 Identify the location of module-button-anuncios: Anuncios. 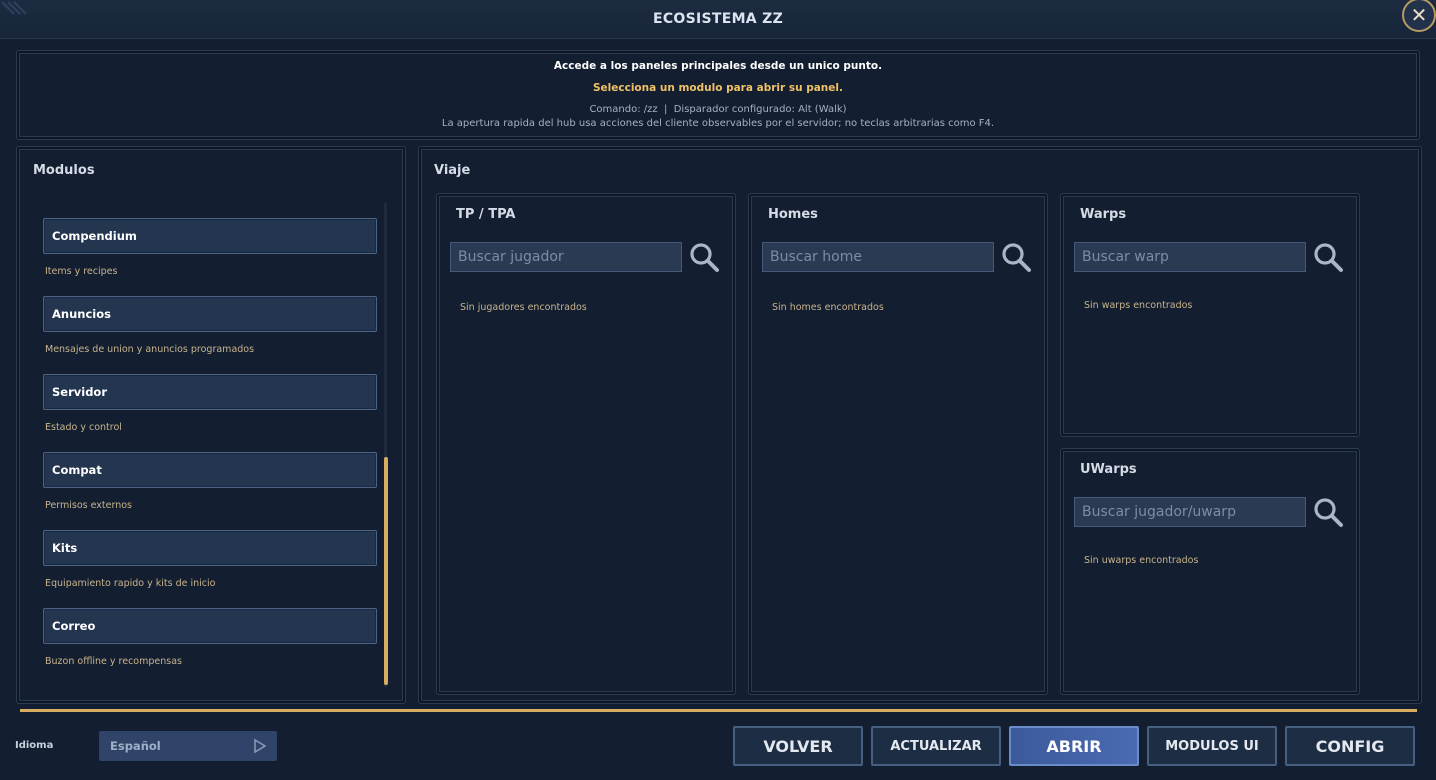
(210, 314).